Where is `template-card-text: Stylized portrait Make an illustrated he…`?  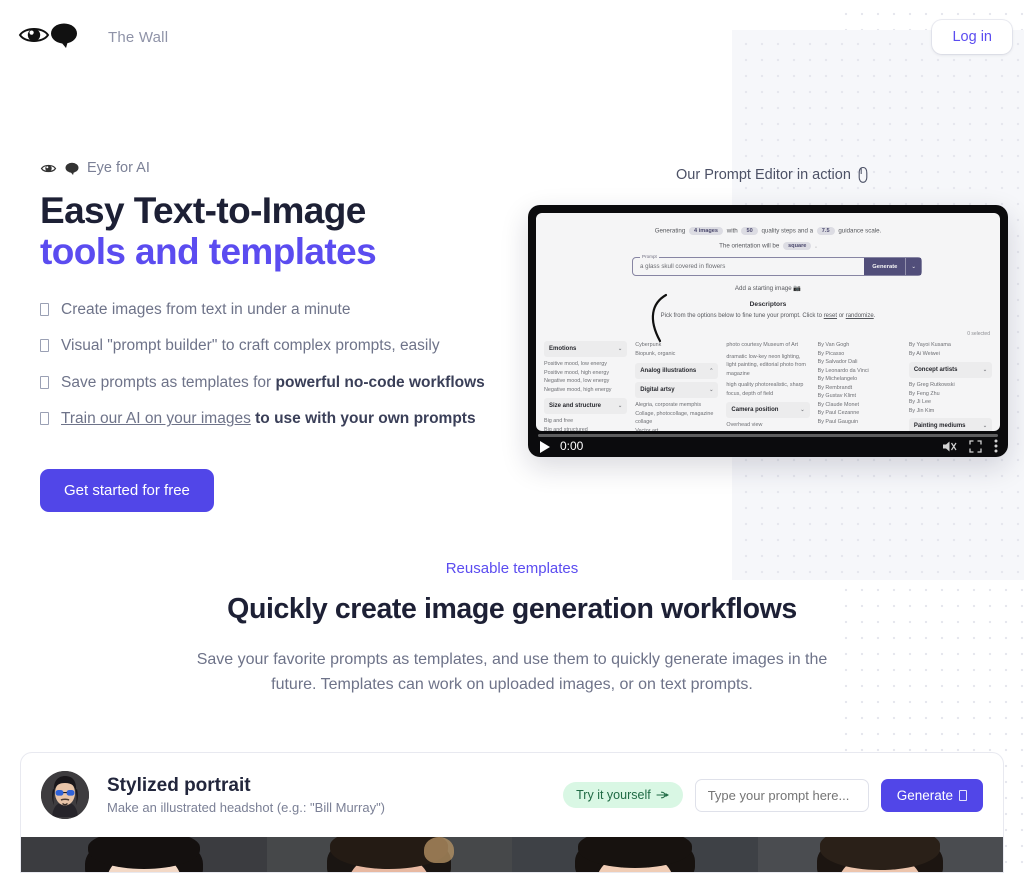
template-card-text: Stylized portrait Make an illustrated he… is located at coordinates (246, 795).